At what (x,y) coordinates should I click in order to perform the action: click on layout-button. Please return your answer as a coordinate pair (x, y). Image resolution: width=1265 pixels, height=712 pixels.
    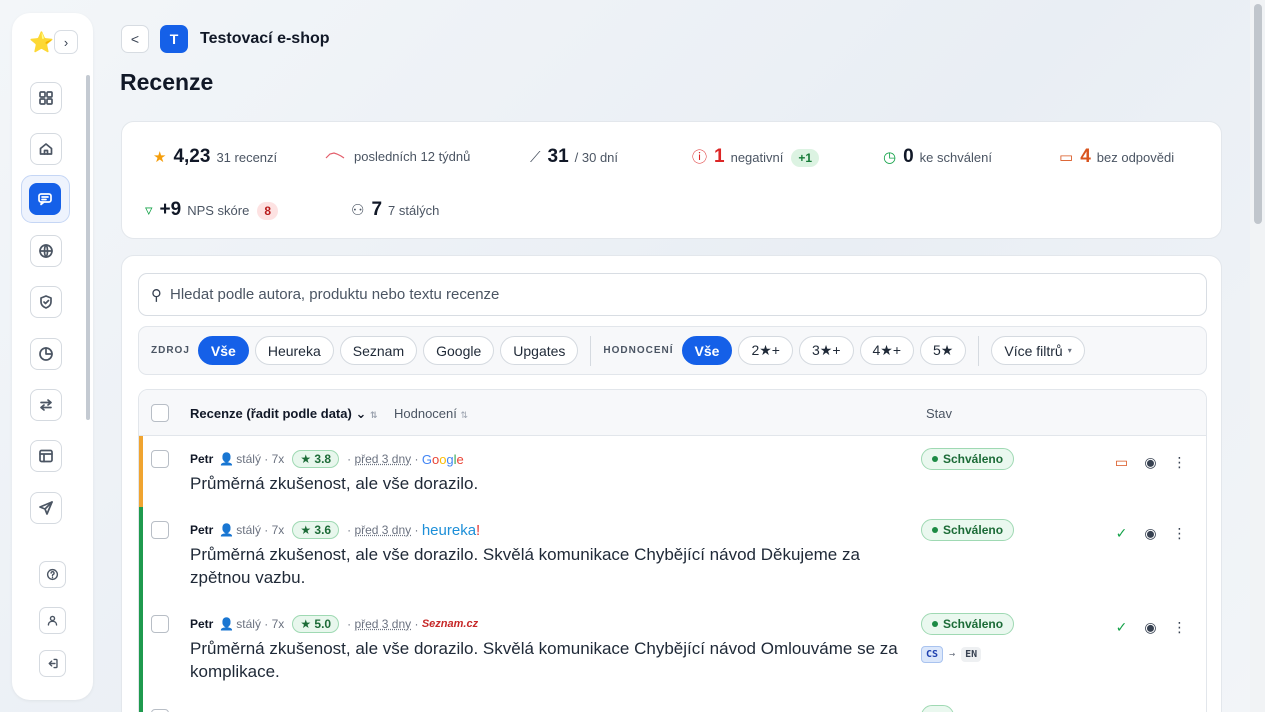
    Looking at the image, I should click on (46, 456).